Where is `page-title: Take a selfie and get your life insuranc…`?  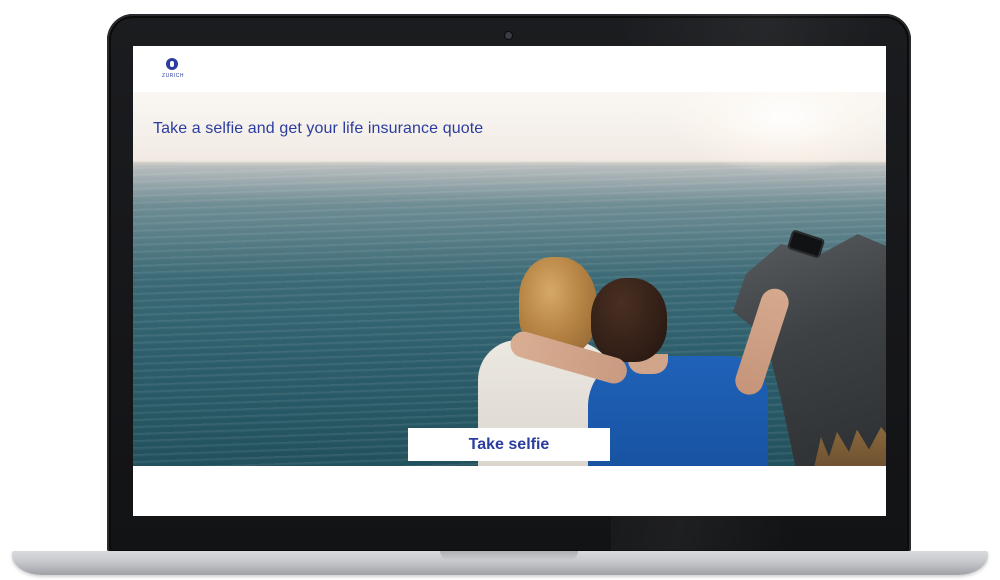 page-title: Take a selfie and get your life insuranc… is located at coordinates (318, 128).